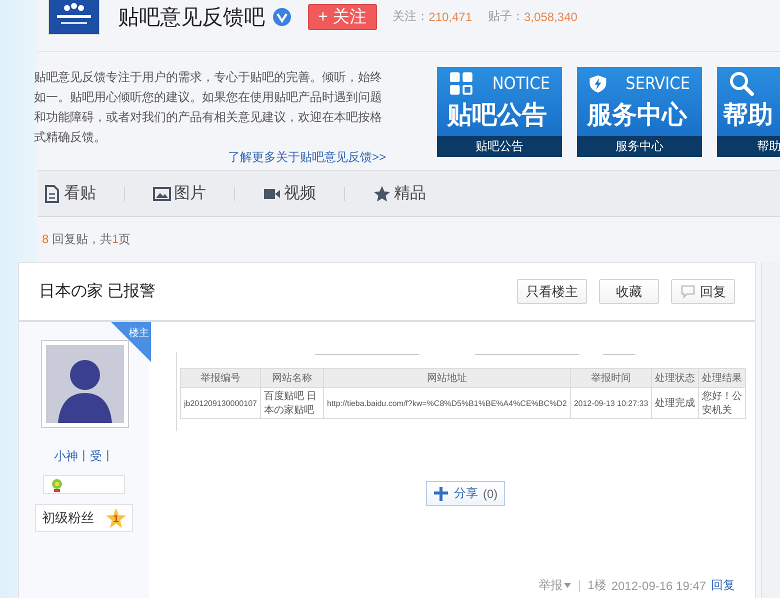 This screenshot has height=598, width=780. What do you see at coordinates (179, 193) in the screenshot?
I see `tab: 图片` at bounding box center [179, 193].